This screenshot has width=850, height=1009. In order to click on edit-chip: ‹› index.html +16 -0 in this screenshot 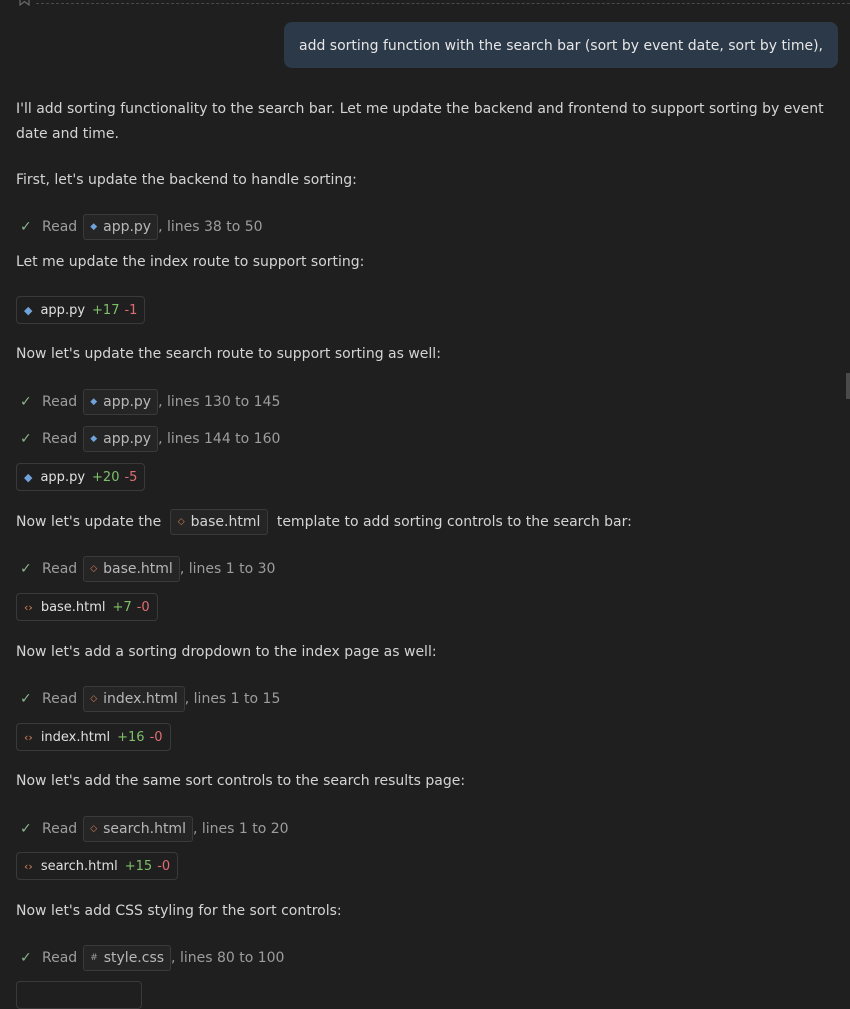, I will do `click(93, 737)`.